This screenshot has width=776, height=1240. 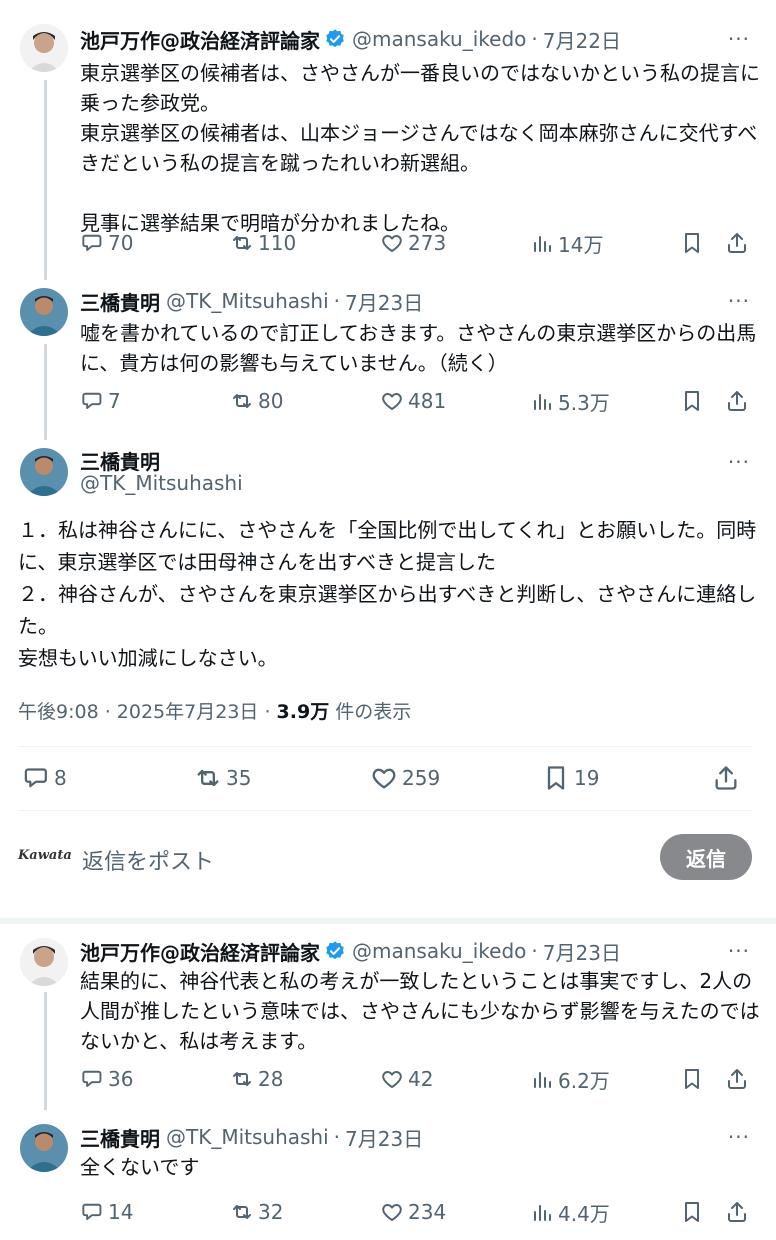 I want to click on reply-button: 70, so click(x=106, y=243).